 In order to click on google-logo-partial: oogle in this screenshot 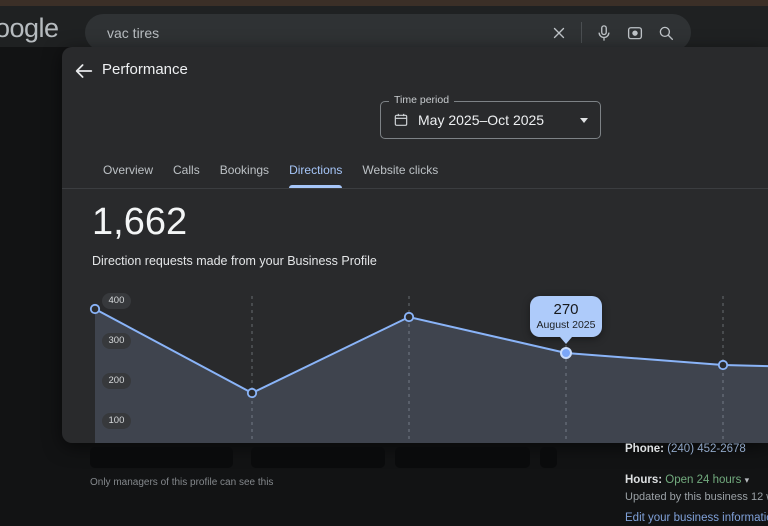, I will do `click(29, 28)`.